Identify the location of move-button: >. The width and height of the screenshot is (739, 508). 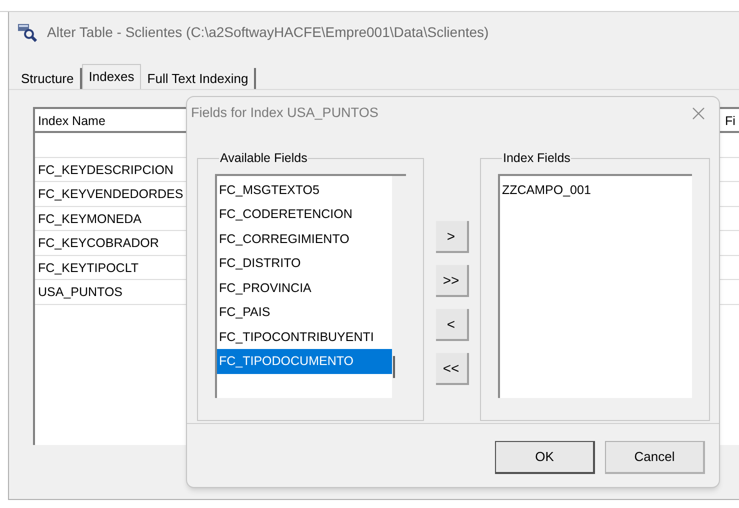
(452, 237).